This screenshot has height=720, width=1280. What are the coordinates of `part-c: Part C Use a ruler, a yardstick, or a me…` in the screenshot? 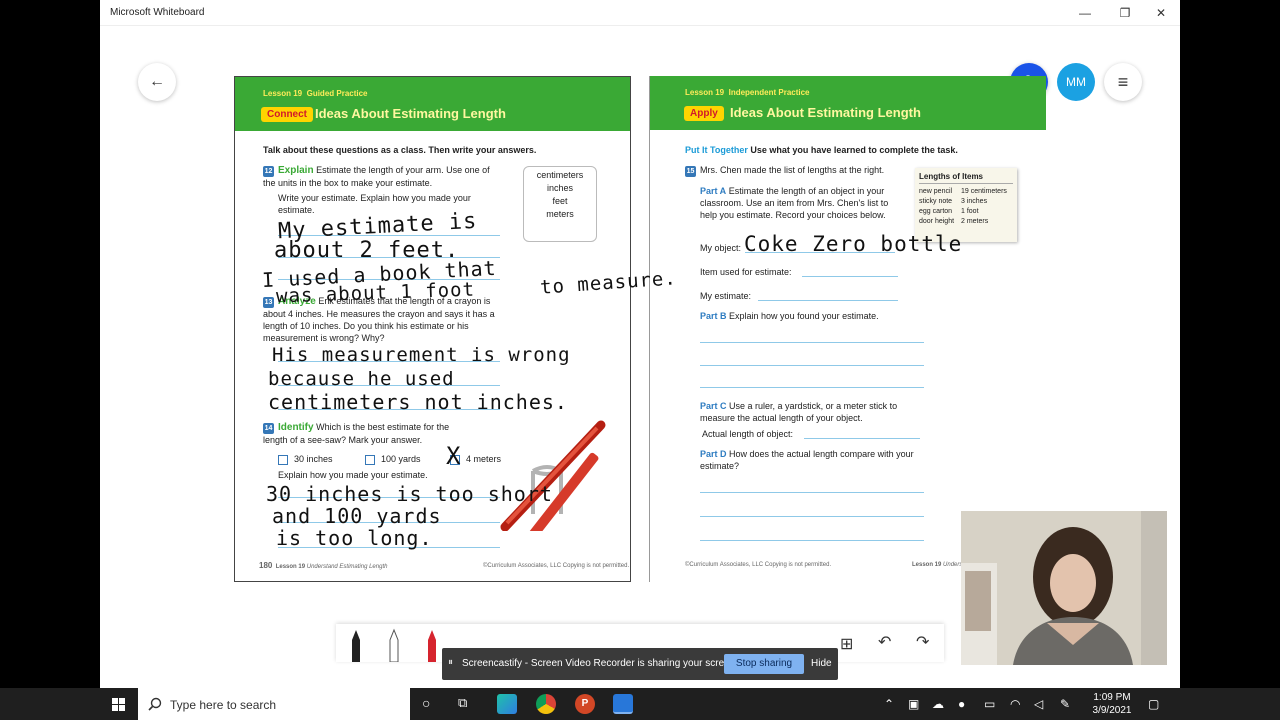 It's located at (799, 412).